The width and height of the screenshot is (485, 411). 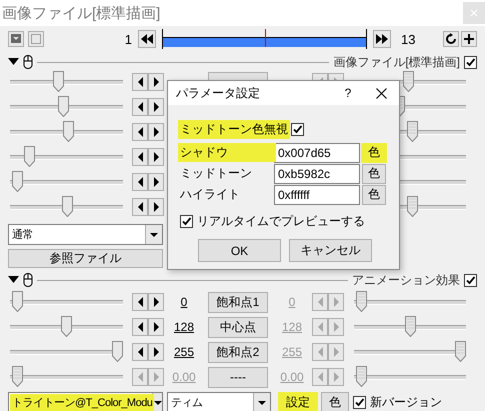 I want to click on color-label: シャドウ, so click(x=227, y=152).